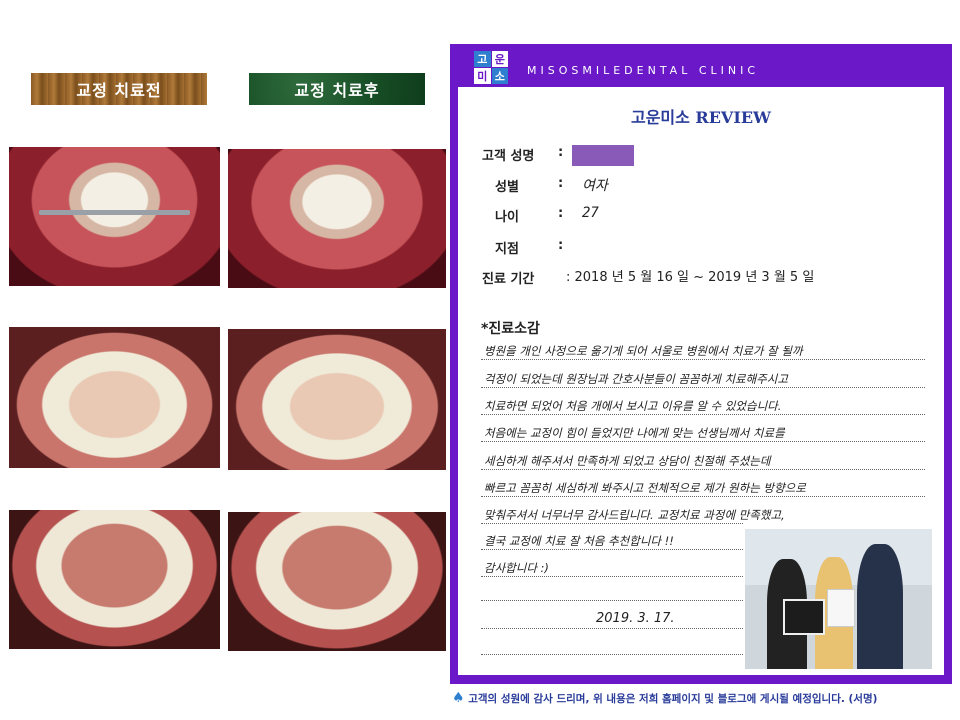 This screenshot has height=720, width=960. Describe the element at coordinates (499, 59) in the screenshot. I see `logo-char: 운` at that location.